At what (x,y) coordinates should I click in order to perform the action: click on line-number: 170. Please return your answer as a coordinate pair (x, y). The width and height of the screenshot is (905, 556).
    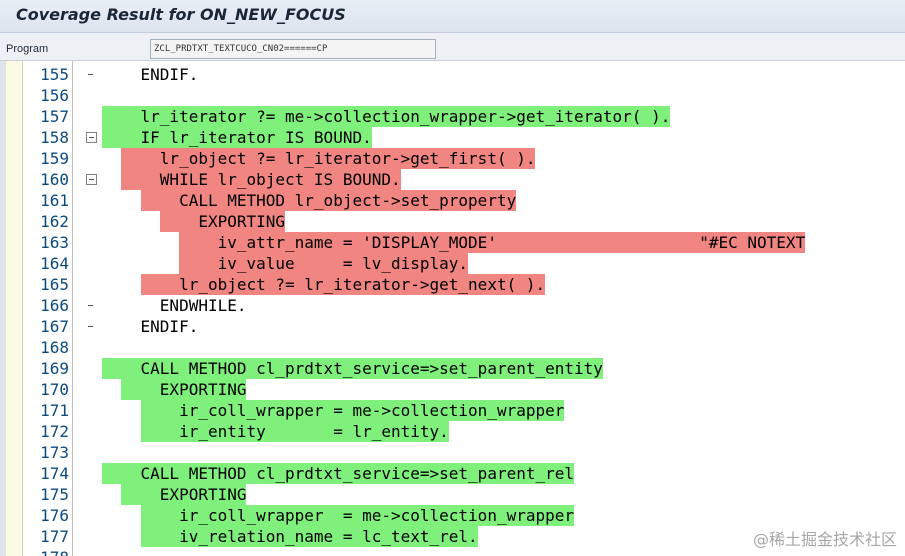
    Looking at the image, I should click on (54, 389).